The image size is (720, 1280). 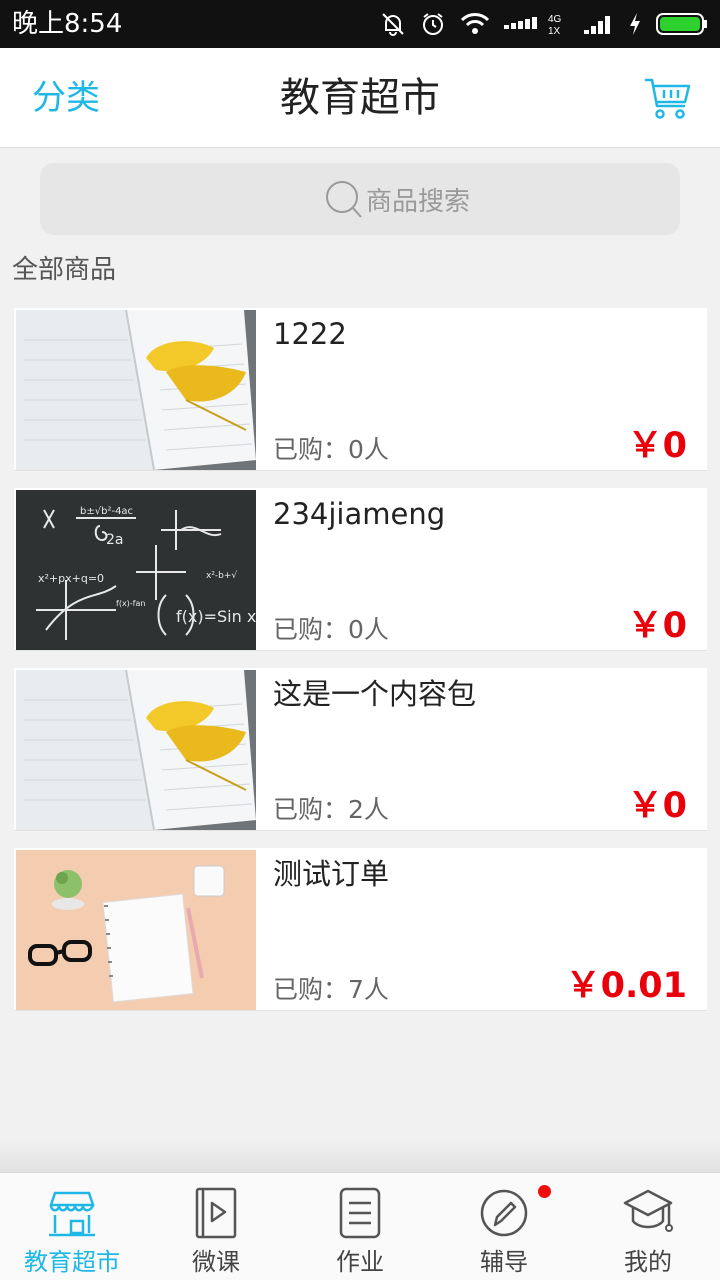 I want to click on tab-label: 辅导, so click(x=504, y=1262).